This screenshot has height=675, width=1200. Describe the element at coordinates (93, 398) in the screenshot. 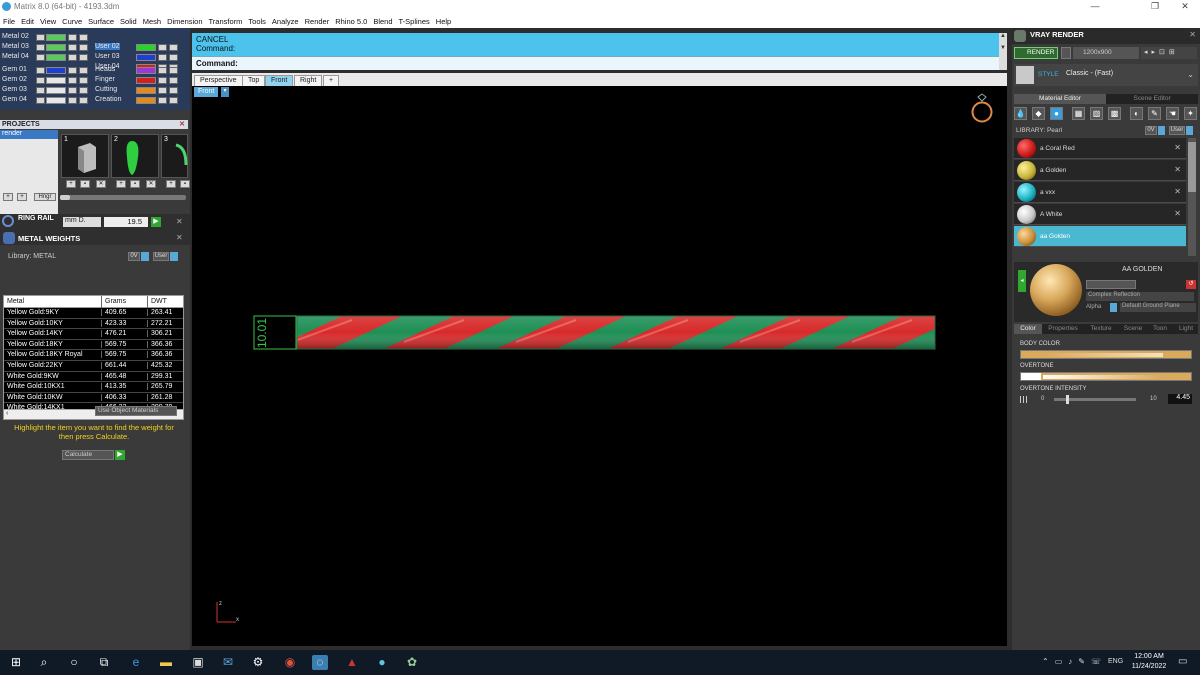

I see `table-row: White Gold:10KW 406.33 261.28` at that location.